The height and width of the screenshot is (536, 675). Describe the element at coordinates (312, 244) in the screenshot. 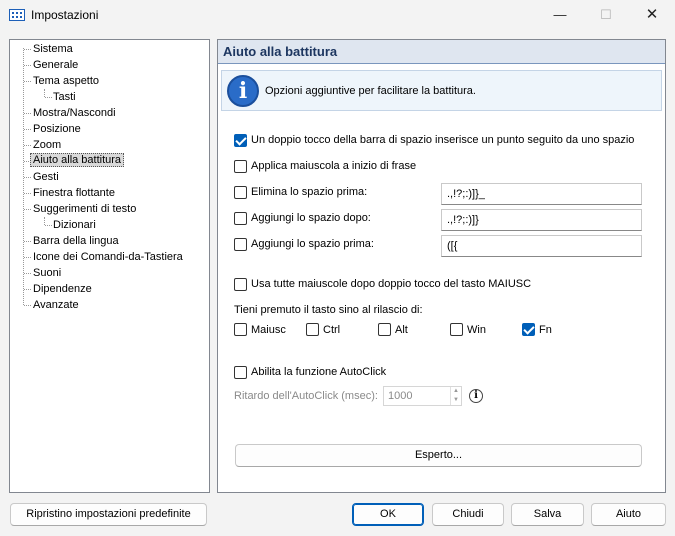

I see `add-space-before-label: Aggiungi lo spazio prima:` at that location.